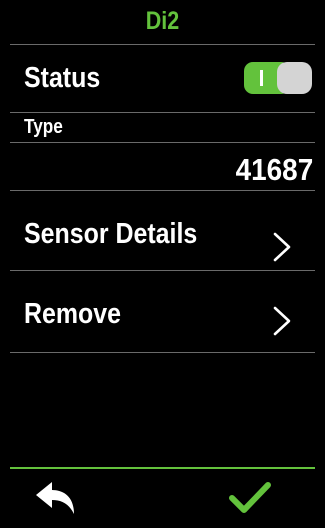  Describe the element at coordinates (162, 352) in the screenshot. I see `remove-divider` at that location.